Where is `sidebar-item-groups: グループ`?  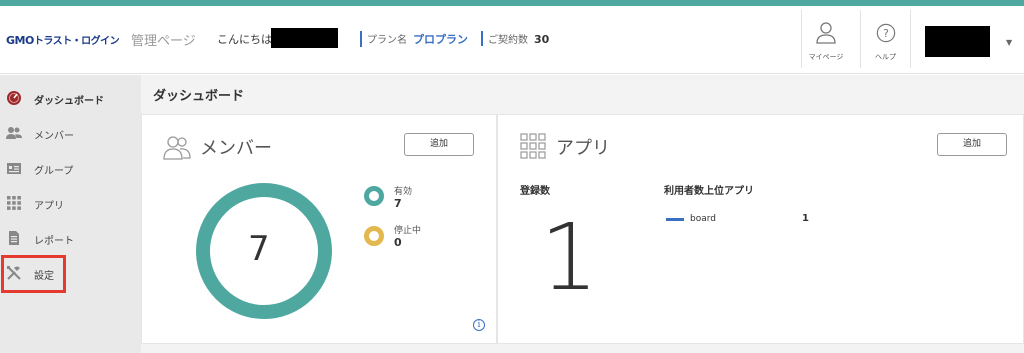
sidebar-item-groups: グループ is located at coordinates (71, 168).